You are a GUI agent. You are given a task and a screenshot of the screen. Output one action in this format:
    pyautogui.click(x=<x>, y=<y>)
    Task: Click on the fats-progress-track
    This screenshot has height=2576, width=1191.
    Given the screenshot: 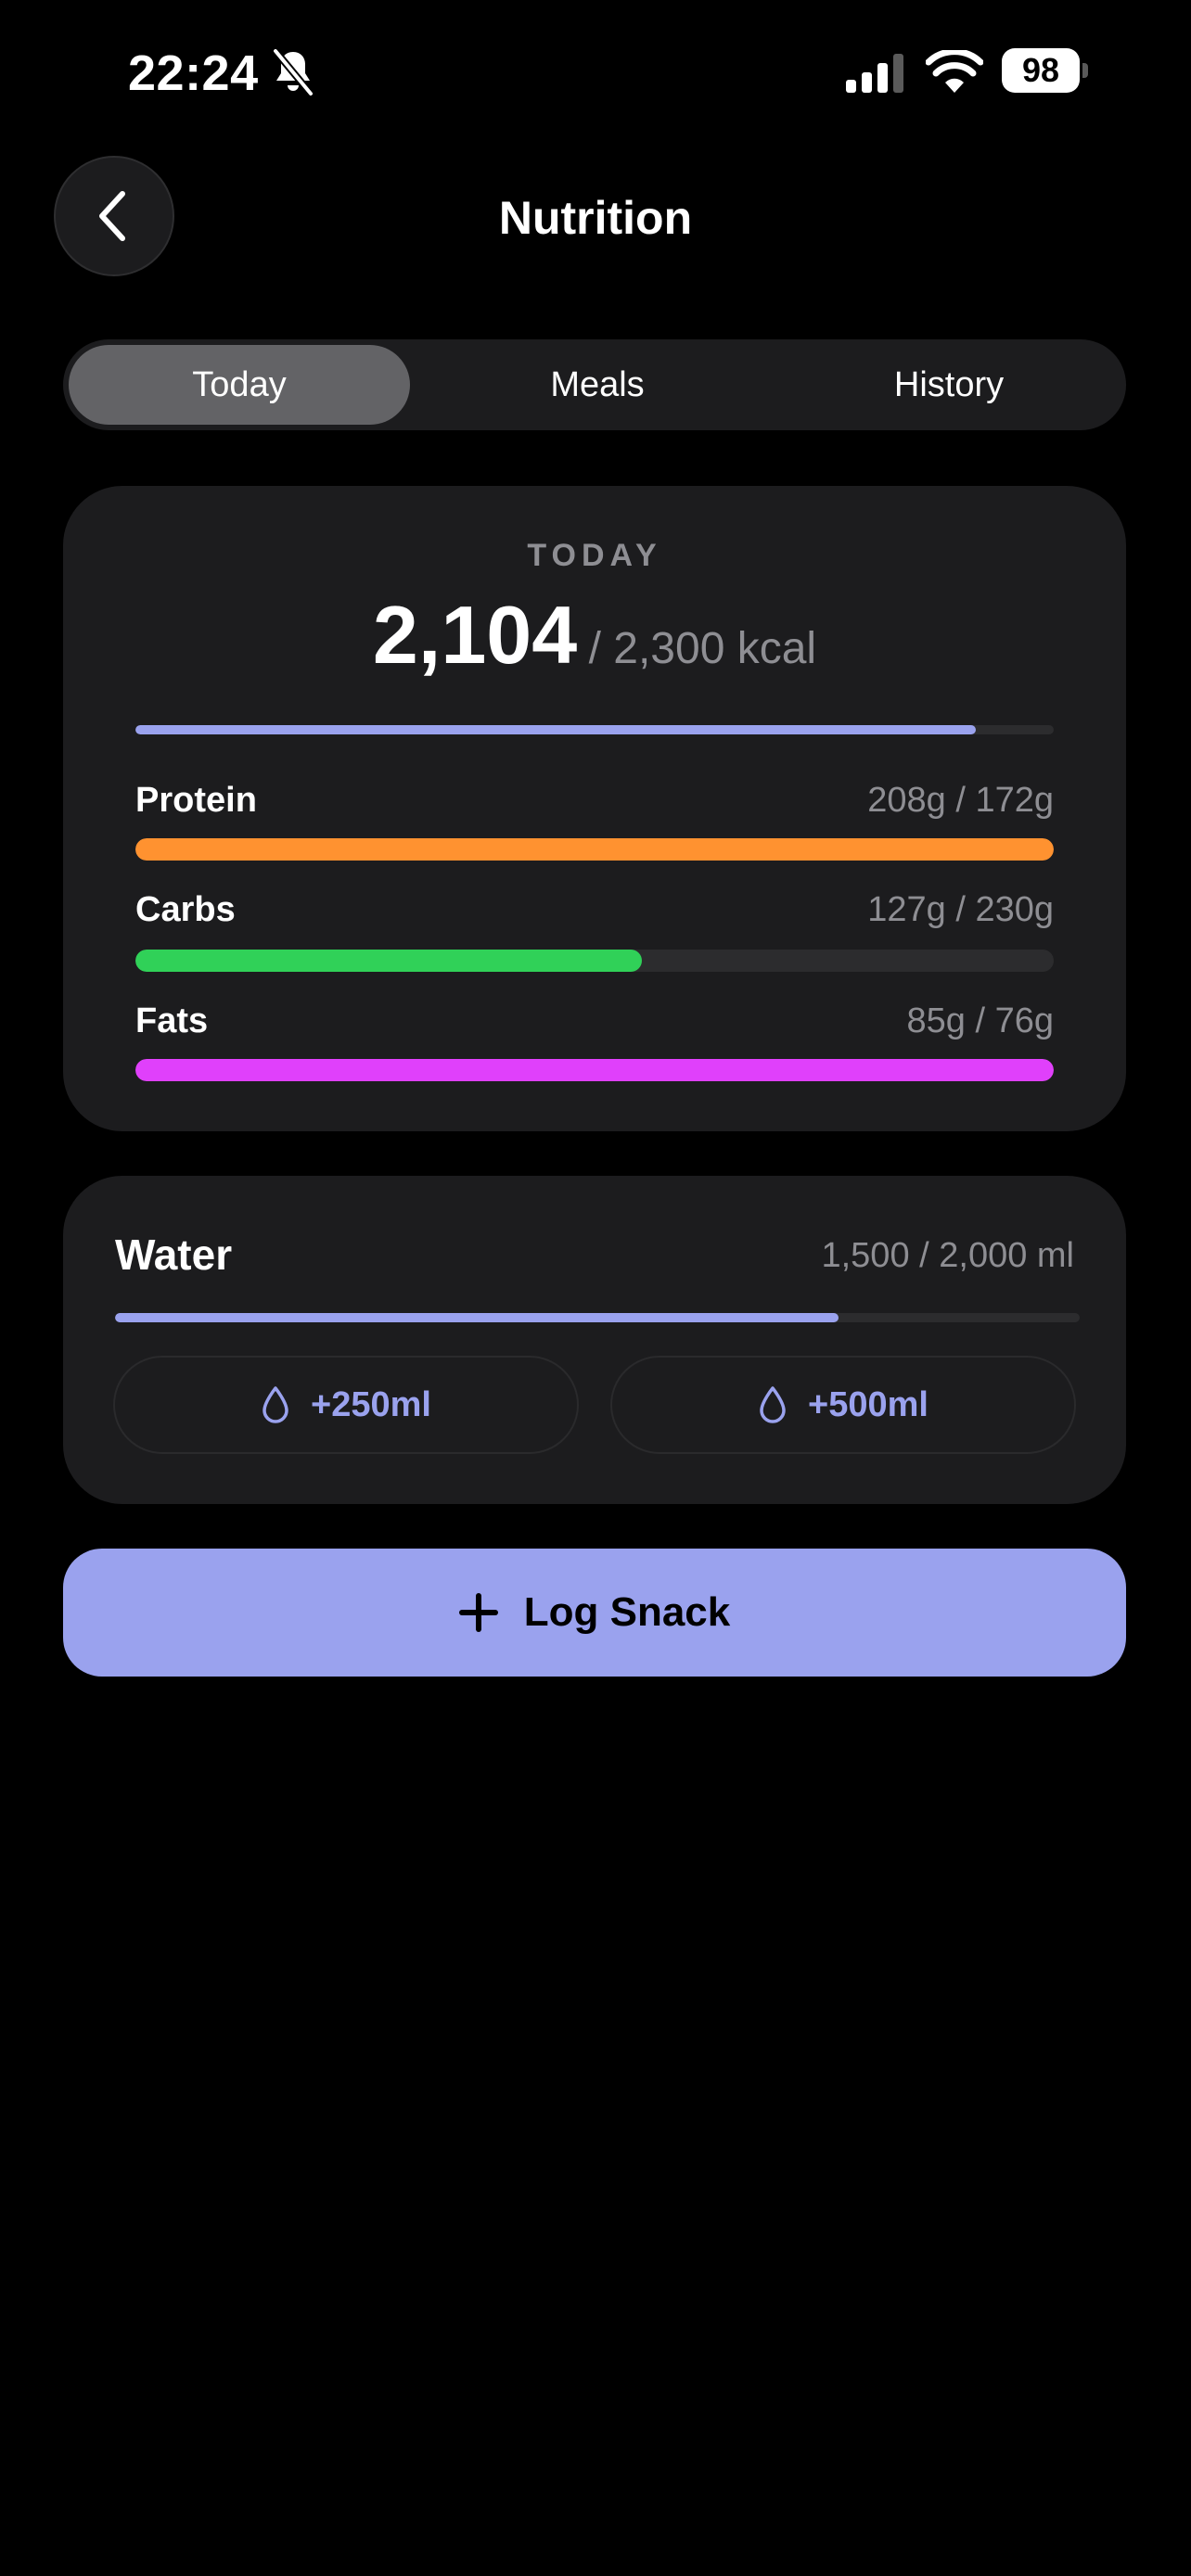 What is the action you would take?
    pyautogui.click(x=594, y=1070)
    